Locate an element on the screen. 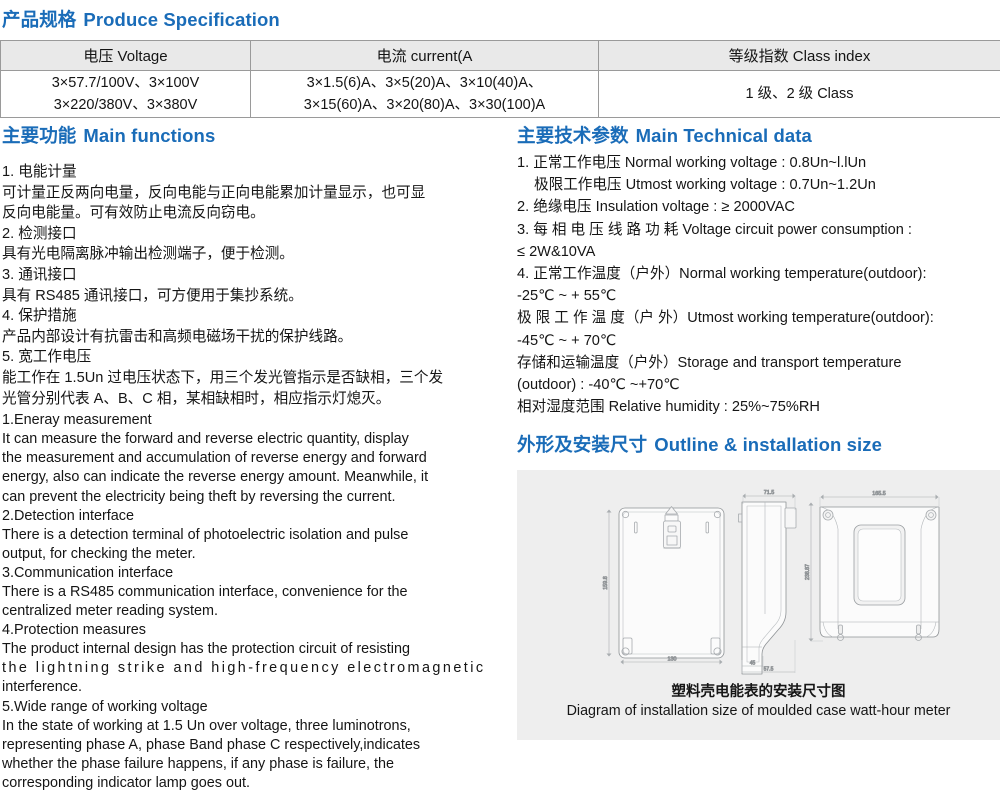 The image size is (1000, 793). en-line: 5.Wide range of working voltage is located at coordinates (254, 707).